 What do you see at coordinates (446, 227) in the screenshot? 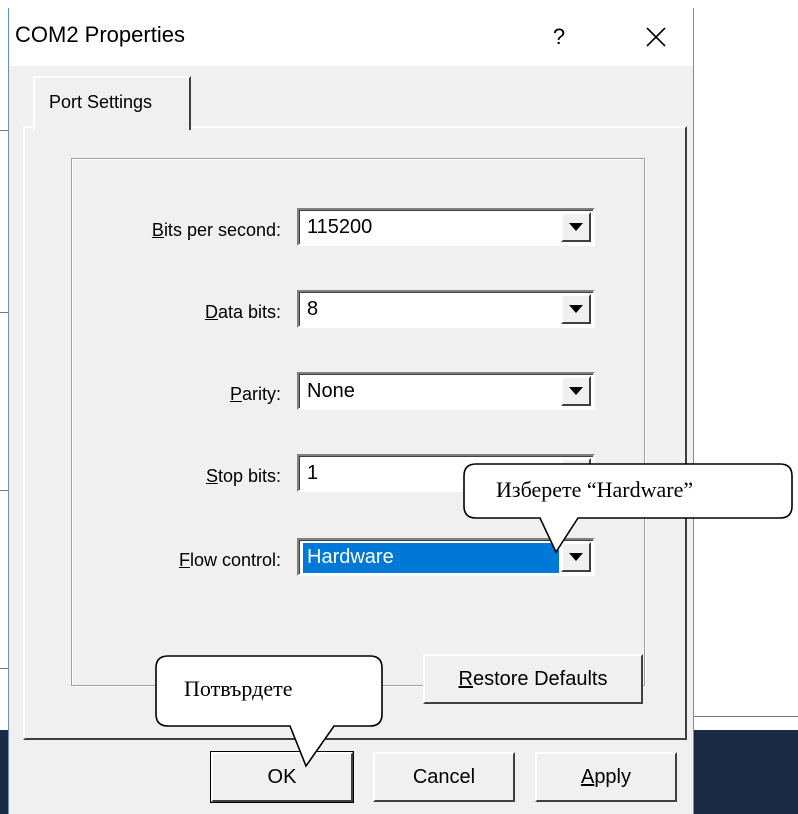
I see `bits-per-second-combobox: 115200` at bounding box center [446, 227].